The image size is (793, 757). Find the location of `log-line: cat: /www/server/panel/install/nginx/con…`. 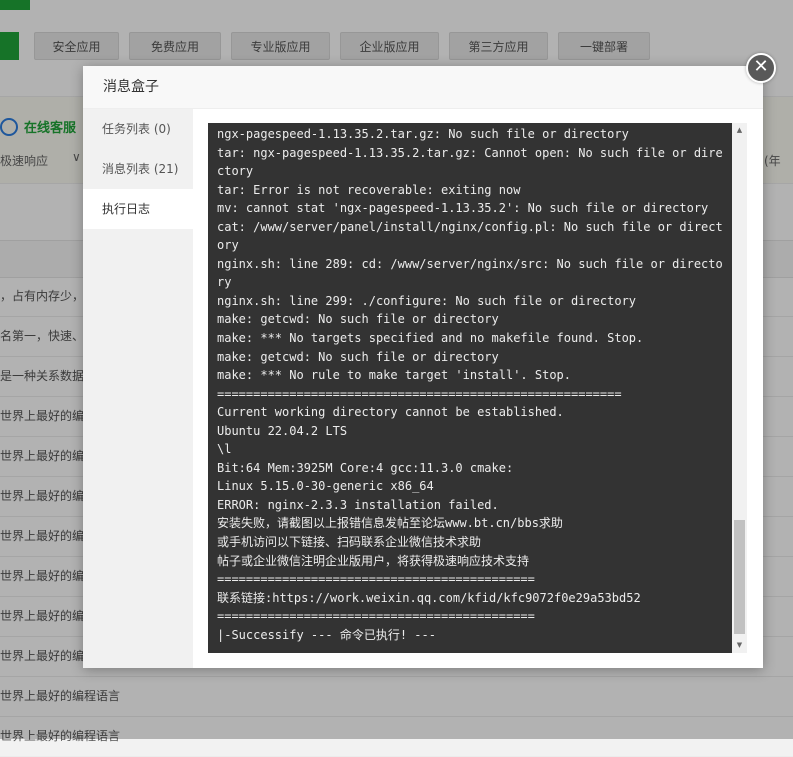

log-line: cat: /www/server/panel/install/nginx/con… is located at coordinates (470, 236).